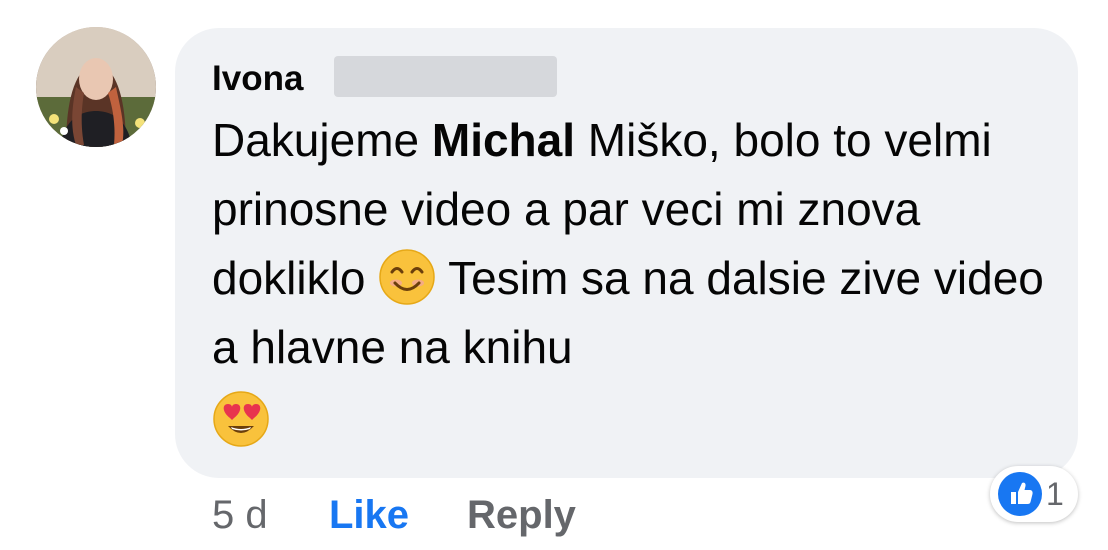  I want to click on reaction-count: 1, so click(1055, 494).